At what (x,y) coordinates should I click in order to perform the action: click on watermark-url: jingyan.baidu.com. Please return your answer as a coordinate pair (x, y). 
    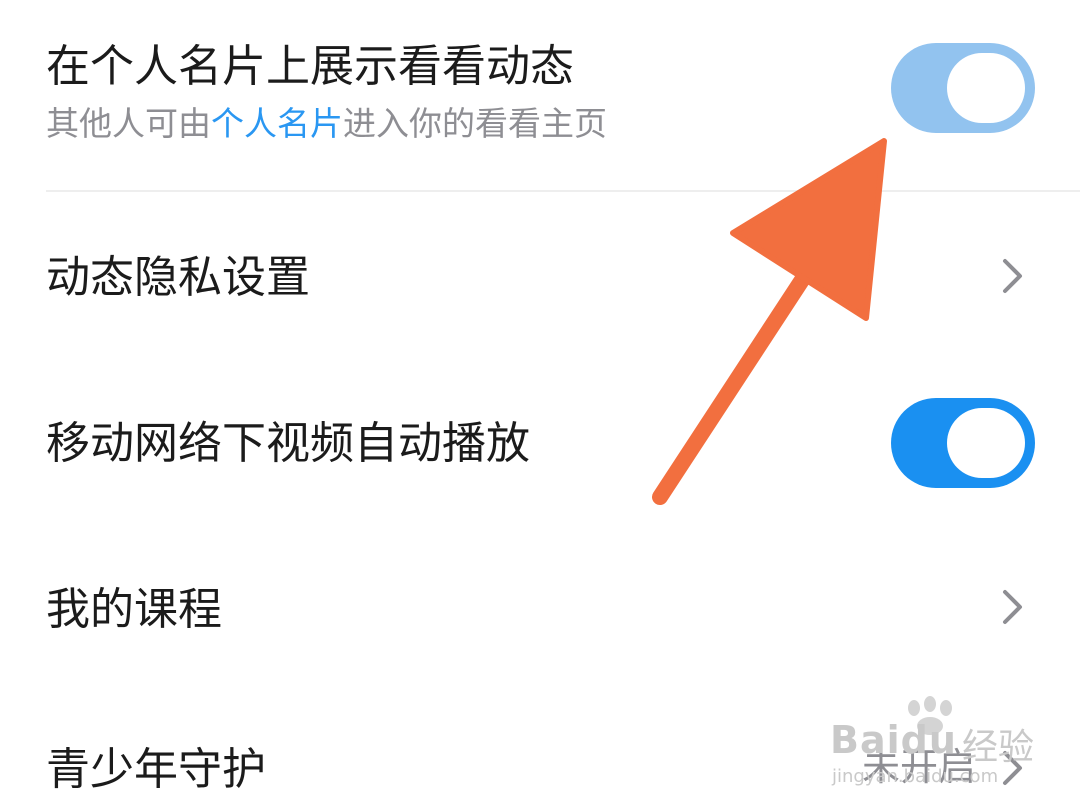
    Looking at the image, I should click on (915, 776).